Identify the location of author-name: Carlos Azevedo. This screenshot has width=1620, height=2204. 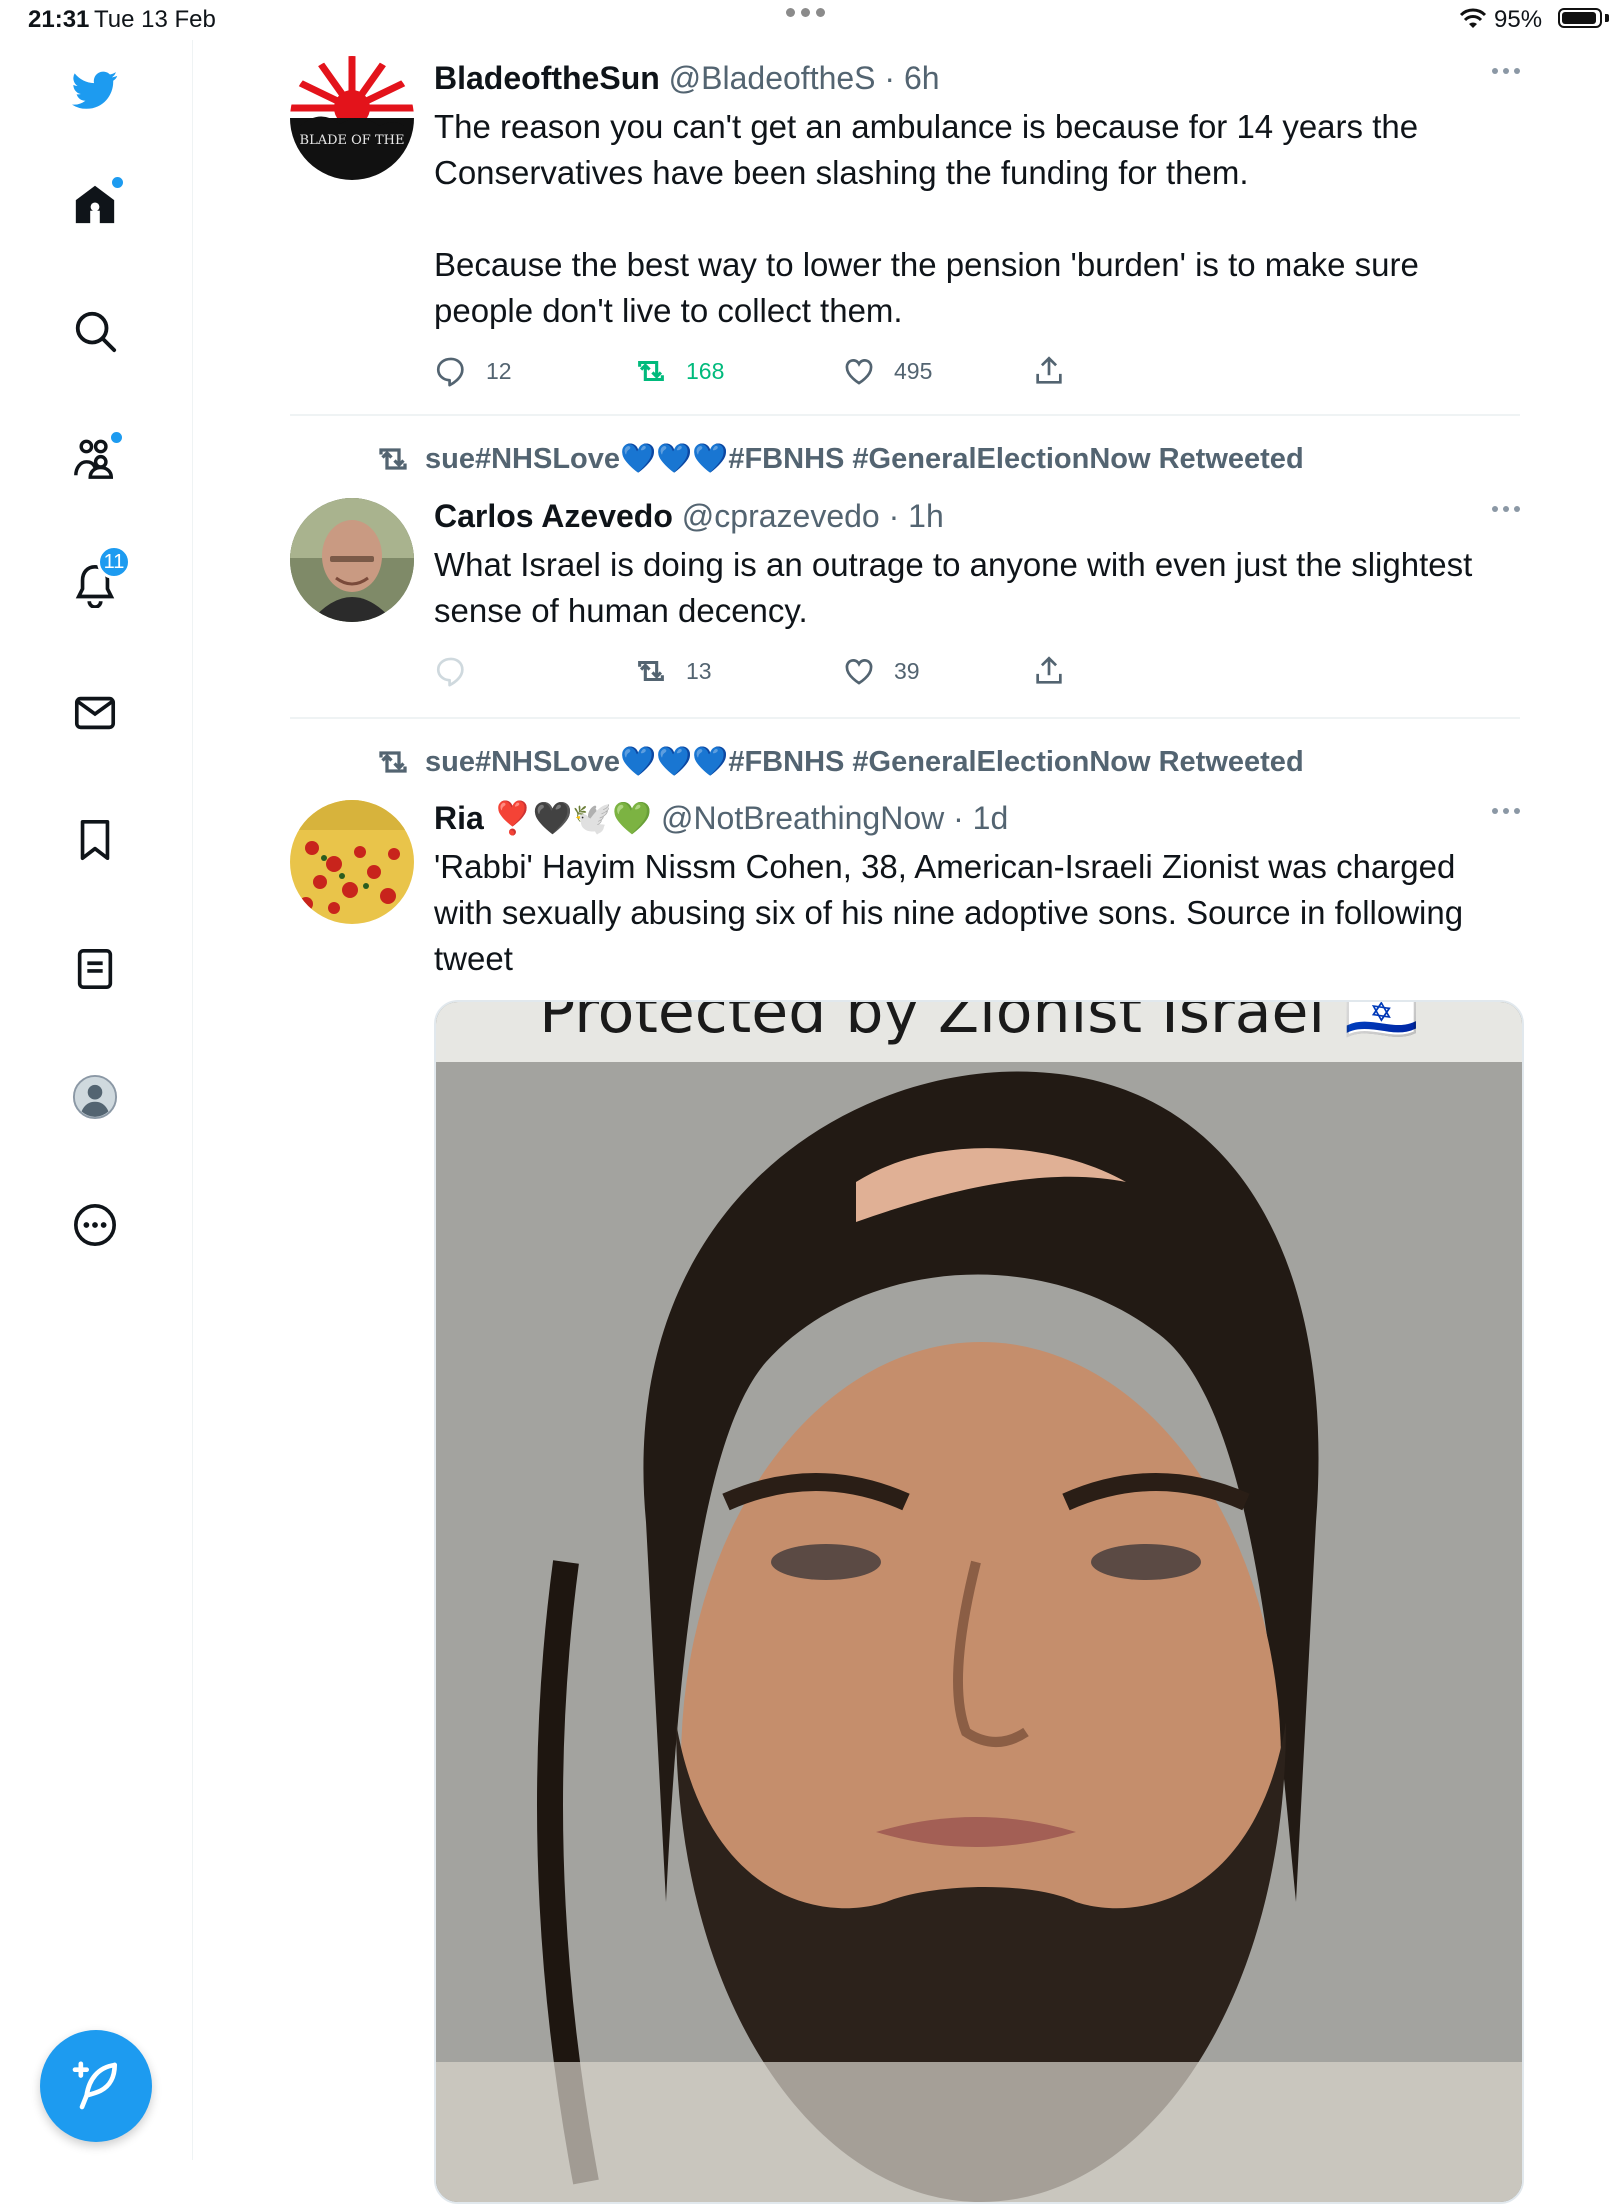
(553, 516).